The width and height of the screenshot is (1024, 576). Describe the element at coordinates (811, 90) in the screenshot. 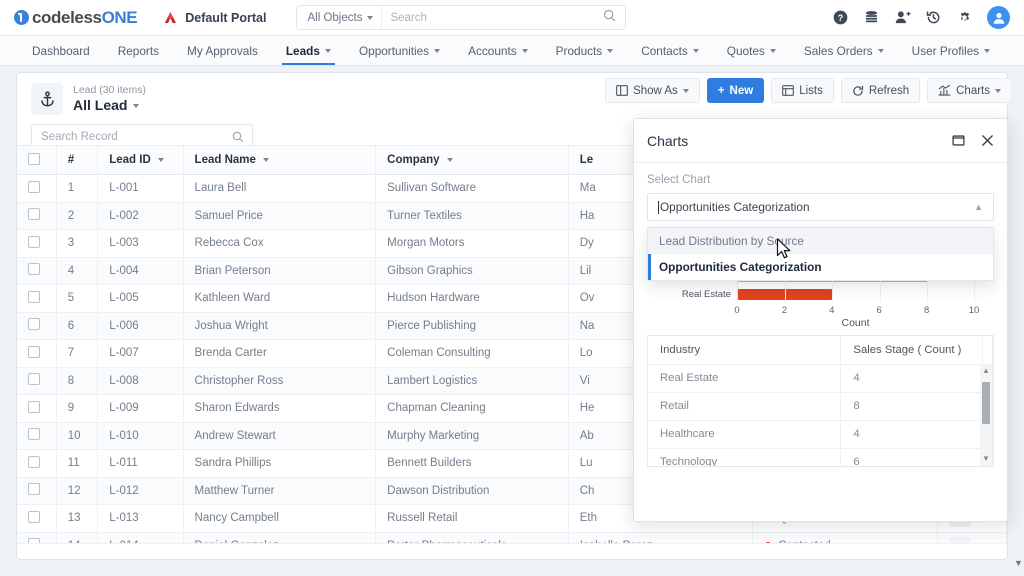

I see `lists-label: Lists` at that location.